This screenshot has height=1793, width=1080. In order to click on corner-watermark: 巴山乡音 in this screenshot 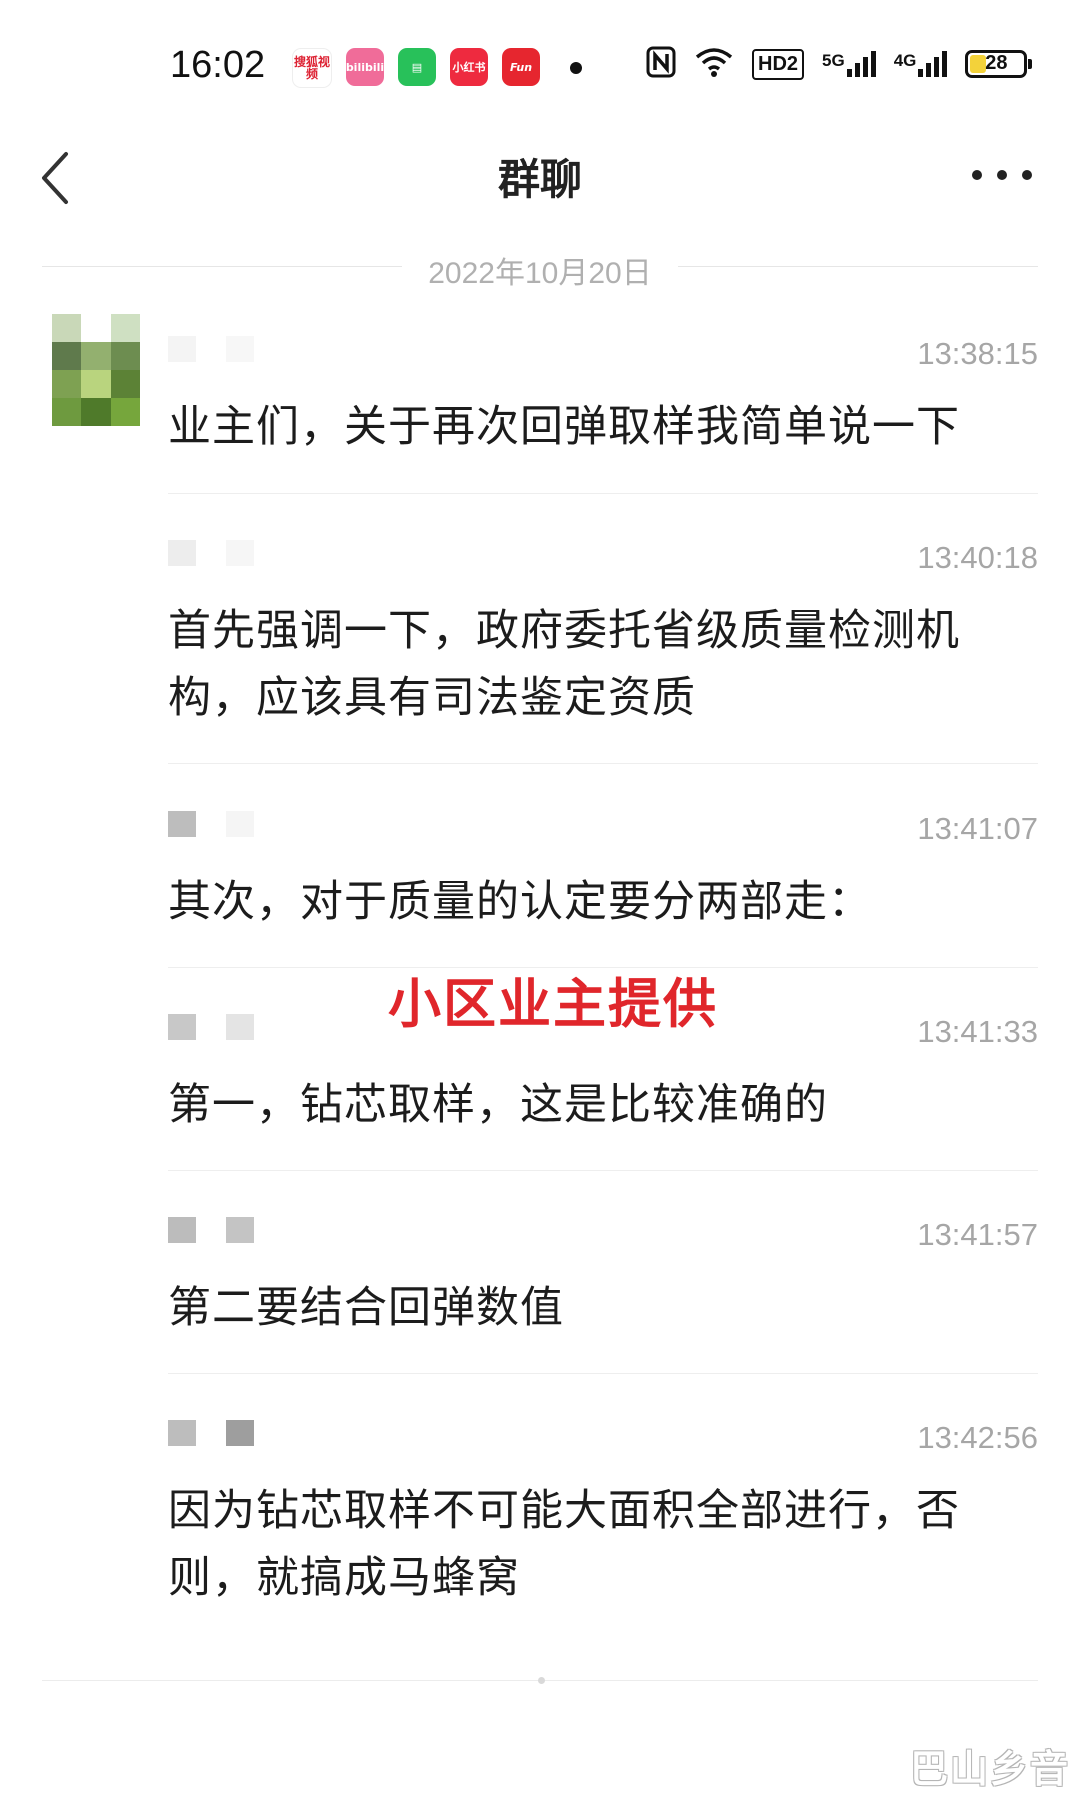, I will do `click(989, 1769)`.